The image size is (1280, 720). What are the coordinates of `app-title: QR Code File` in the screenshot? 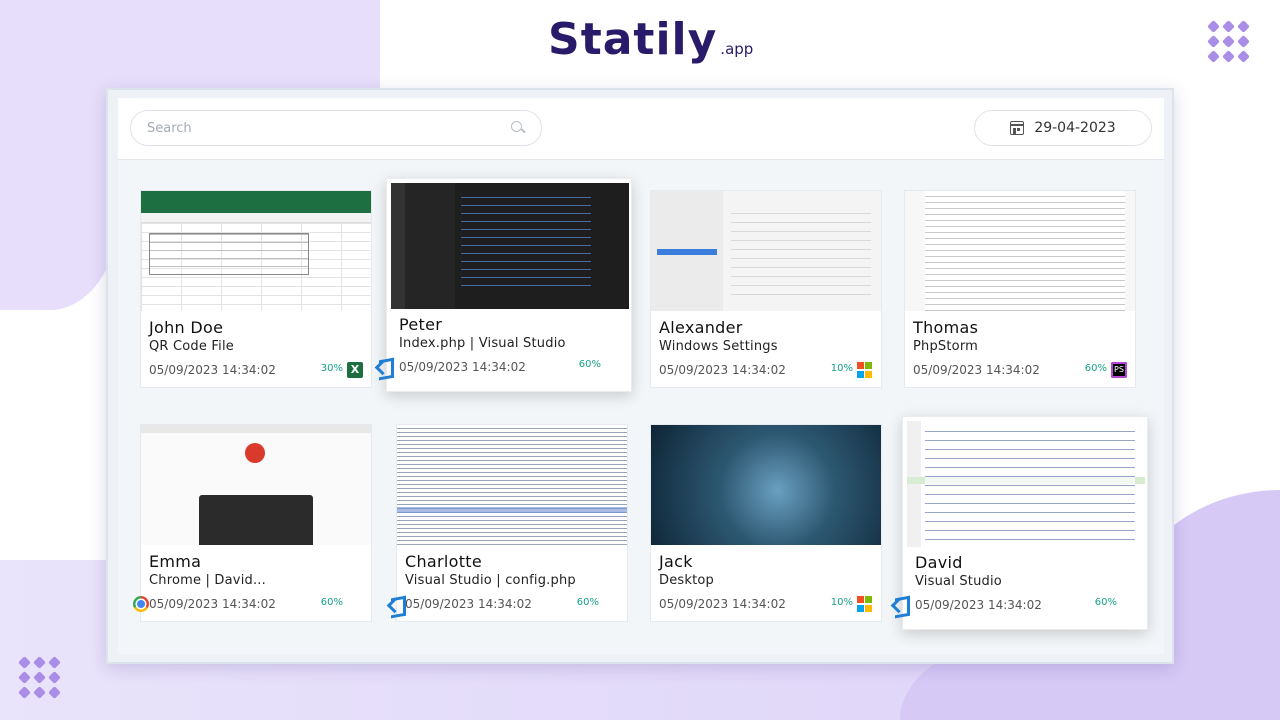 It's located at (191, 346).